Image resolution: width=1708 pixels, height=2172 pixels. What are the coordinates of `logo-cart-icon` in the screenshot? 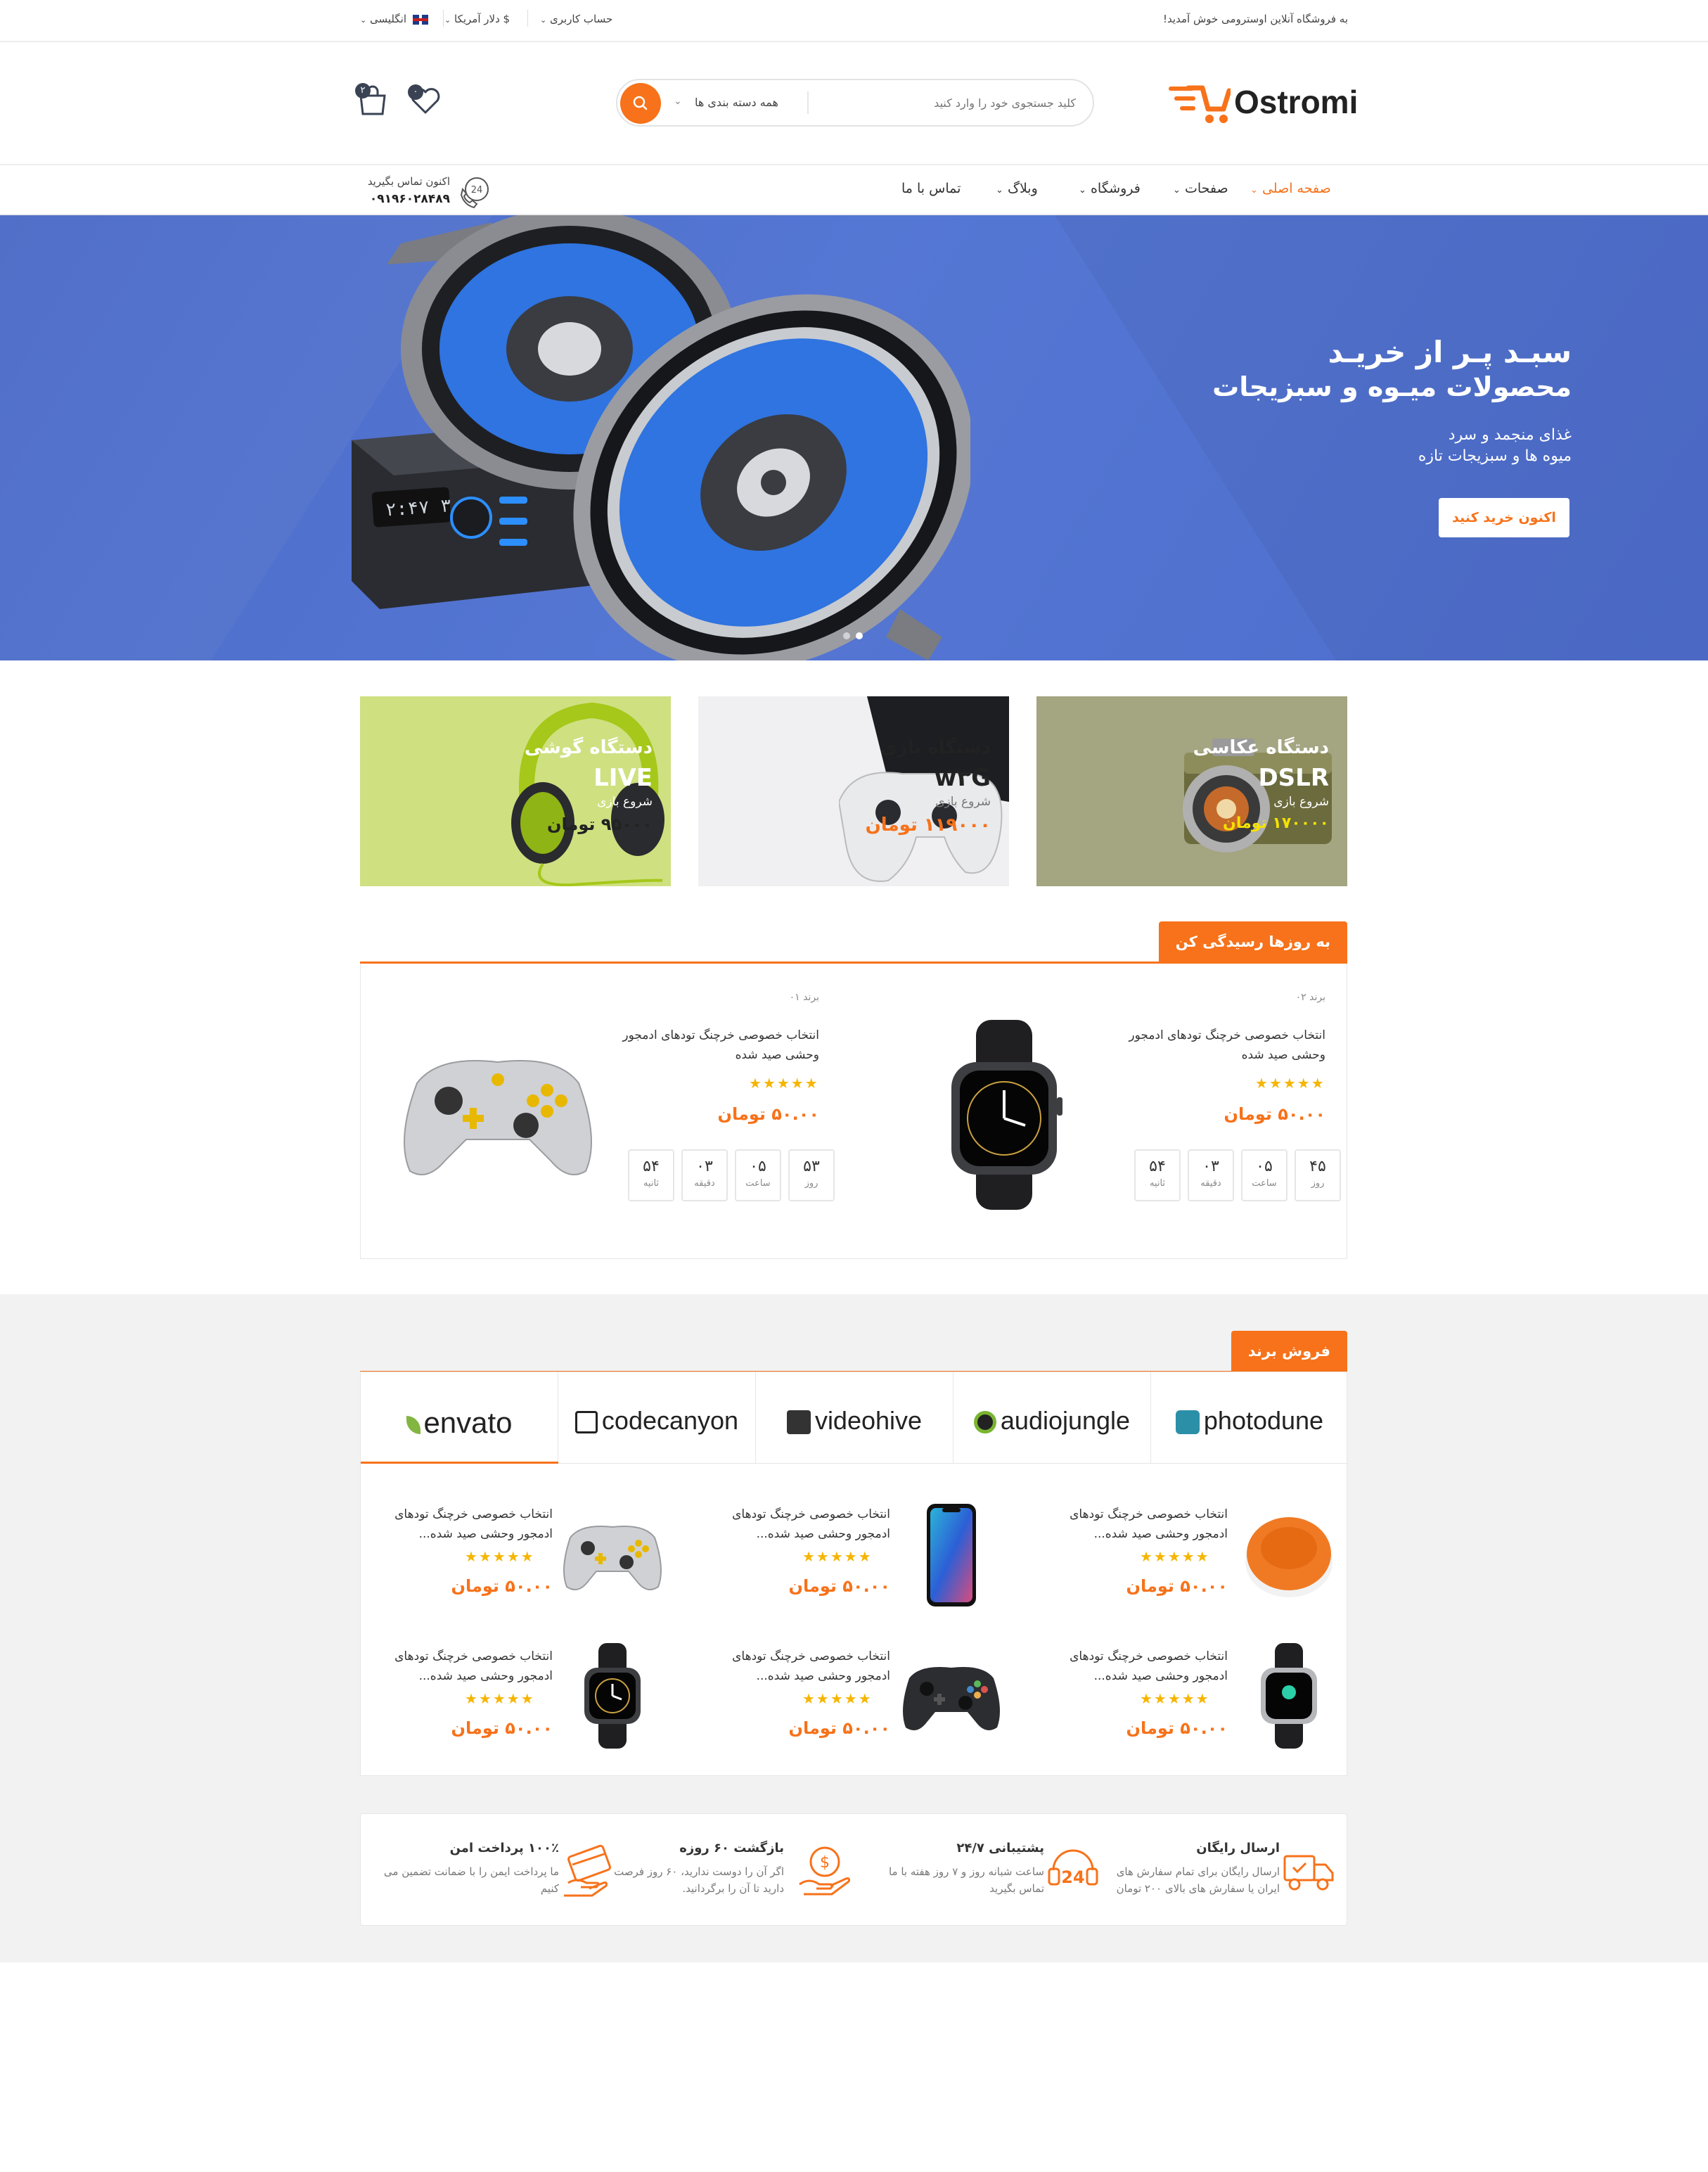 It's located at (1199, 102).